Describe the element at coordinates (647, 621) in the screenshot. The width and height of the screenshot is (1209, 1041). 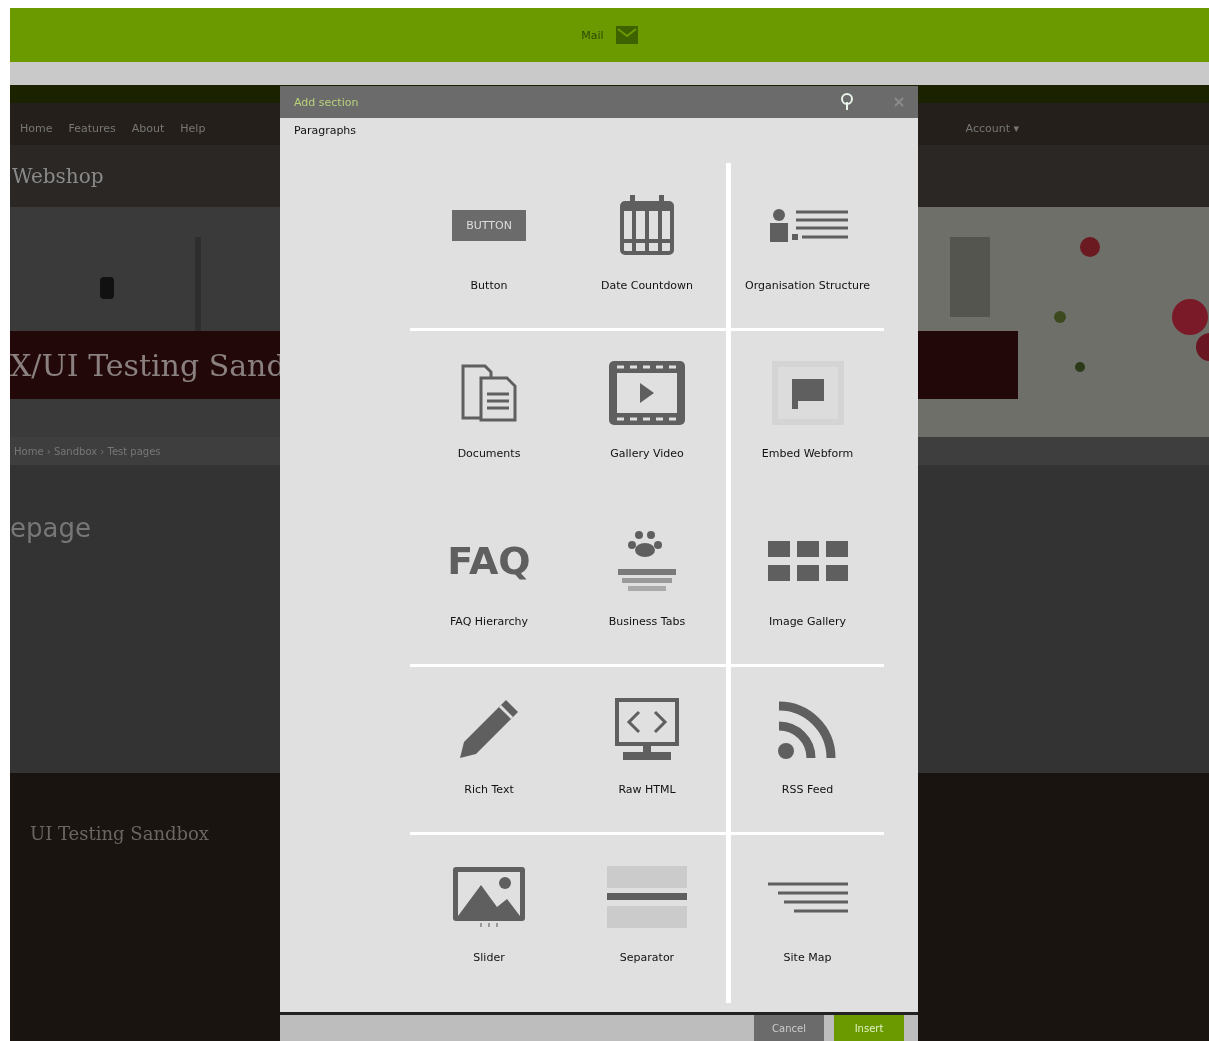
I see `tile-label: Business Tabs` at that location.